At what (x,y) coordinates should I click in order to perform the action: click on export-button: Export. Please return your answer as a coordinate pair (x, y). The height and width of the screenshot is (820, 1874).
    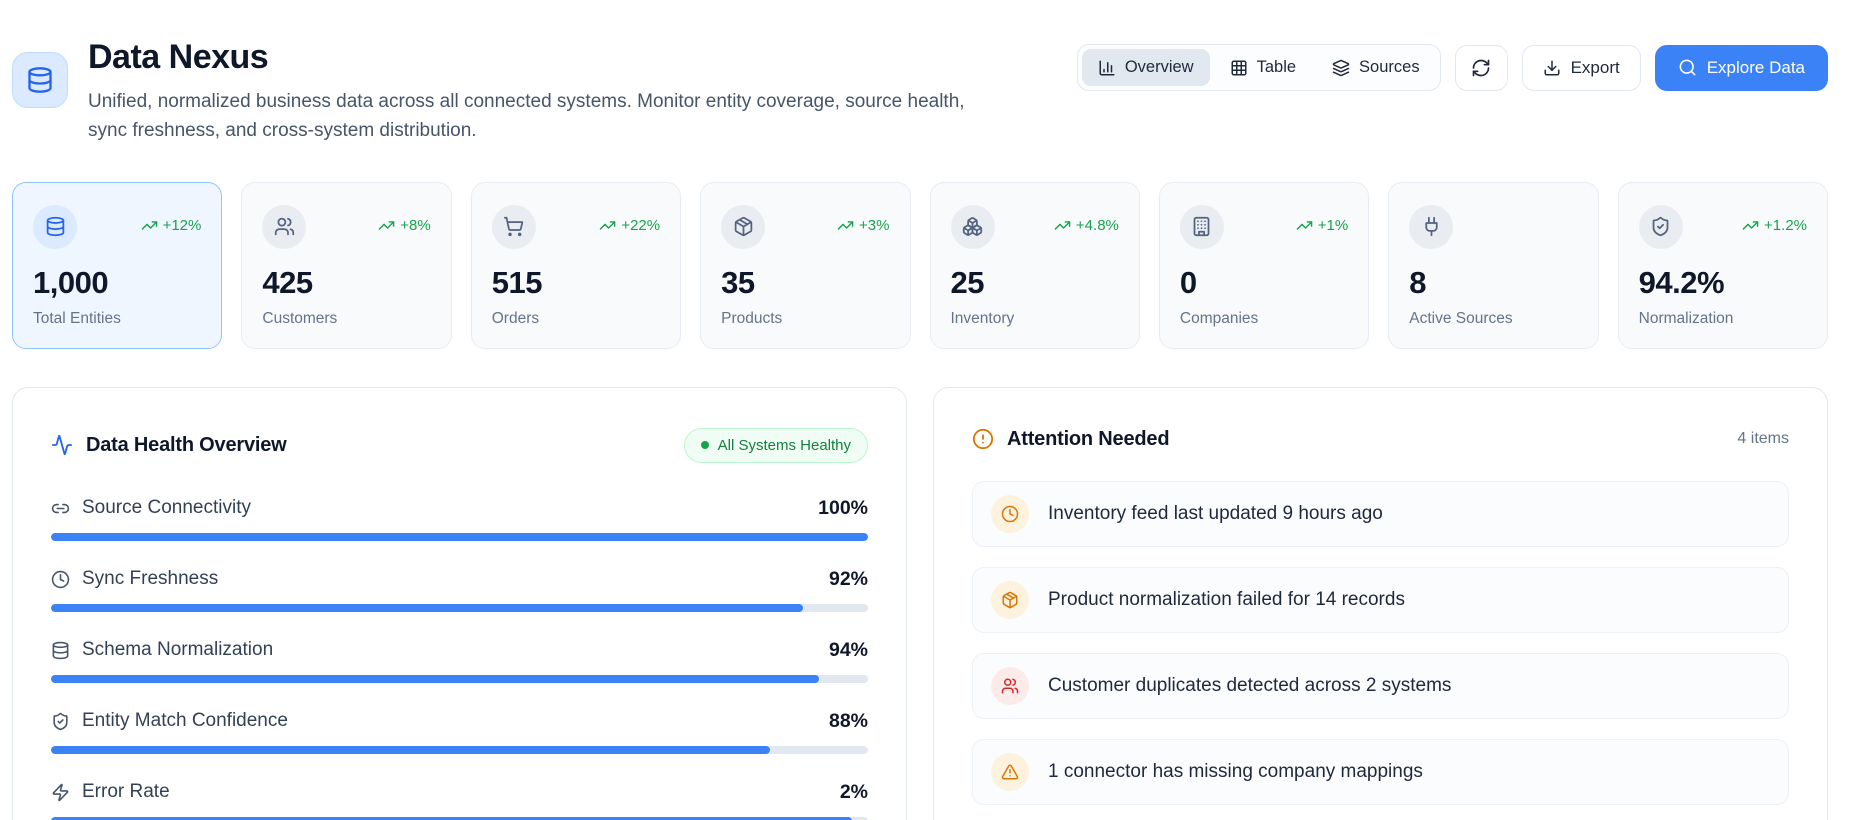
    Looking at the image, I should click on (1581, 67).